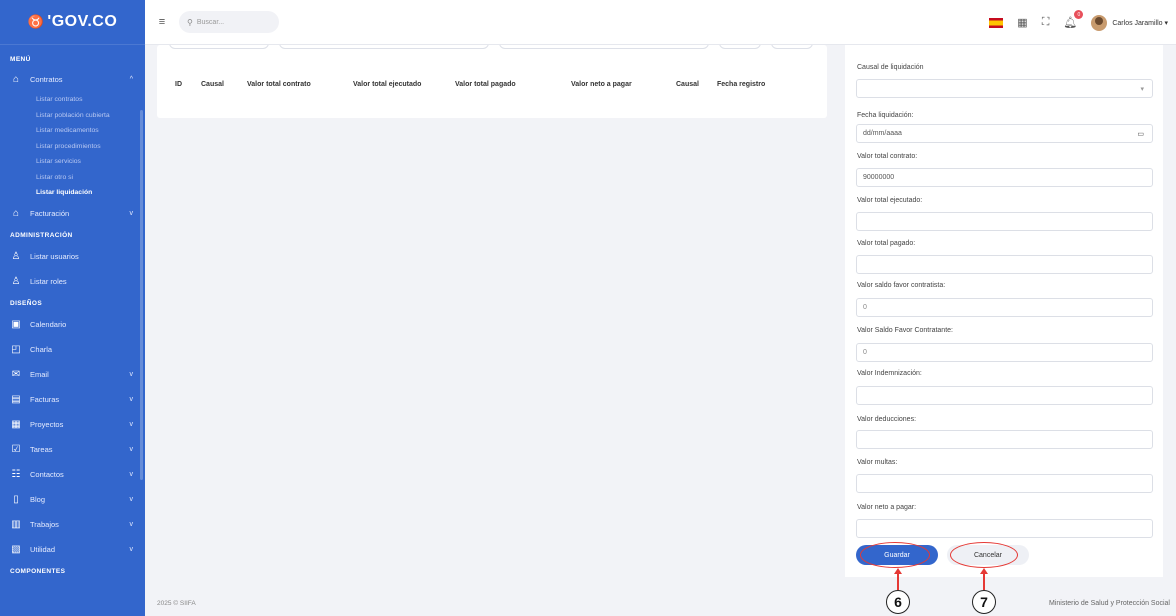 The image size is (1176, 616). Describe the element at coordinates (1004, 221) in the screenshot. I see `total-ejecutado-field` at that location.